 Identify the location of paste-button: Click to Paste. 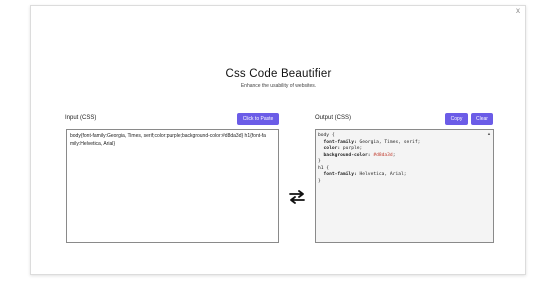
(258, 119).